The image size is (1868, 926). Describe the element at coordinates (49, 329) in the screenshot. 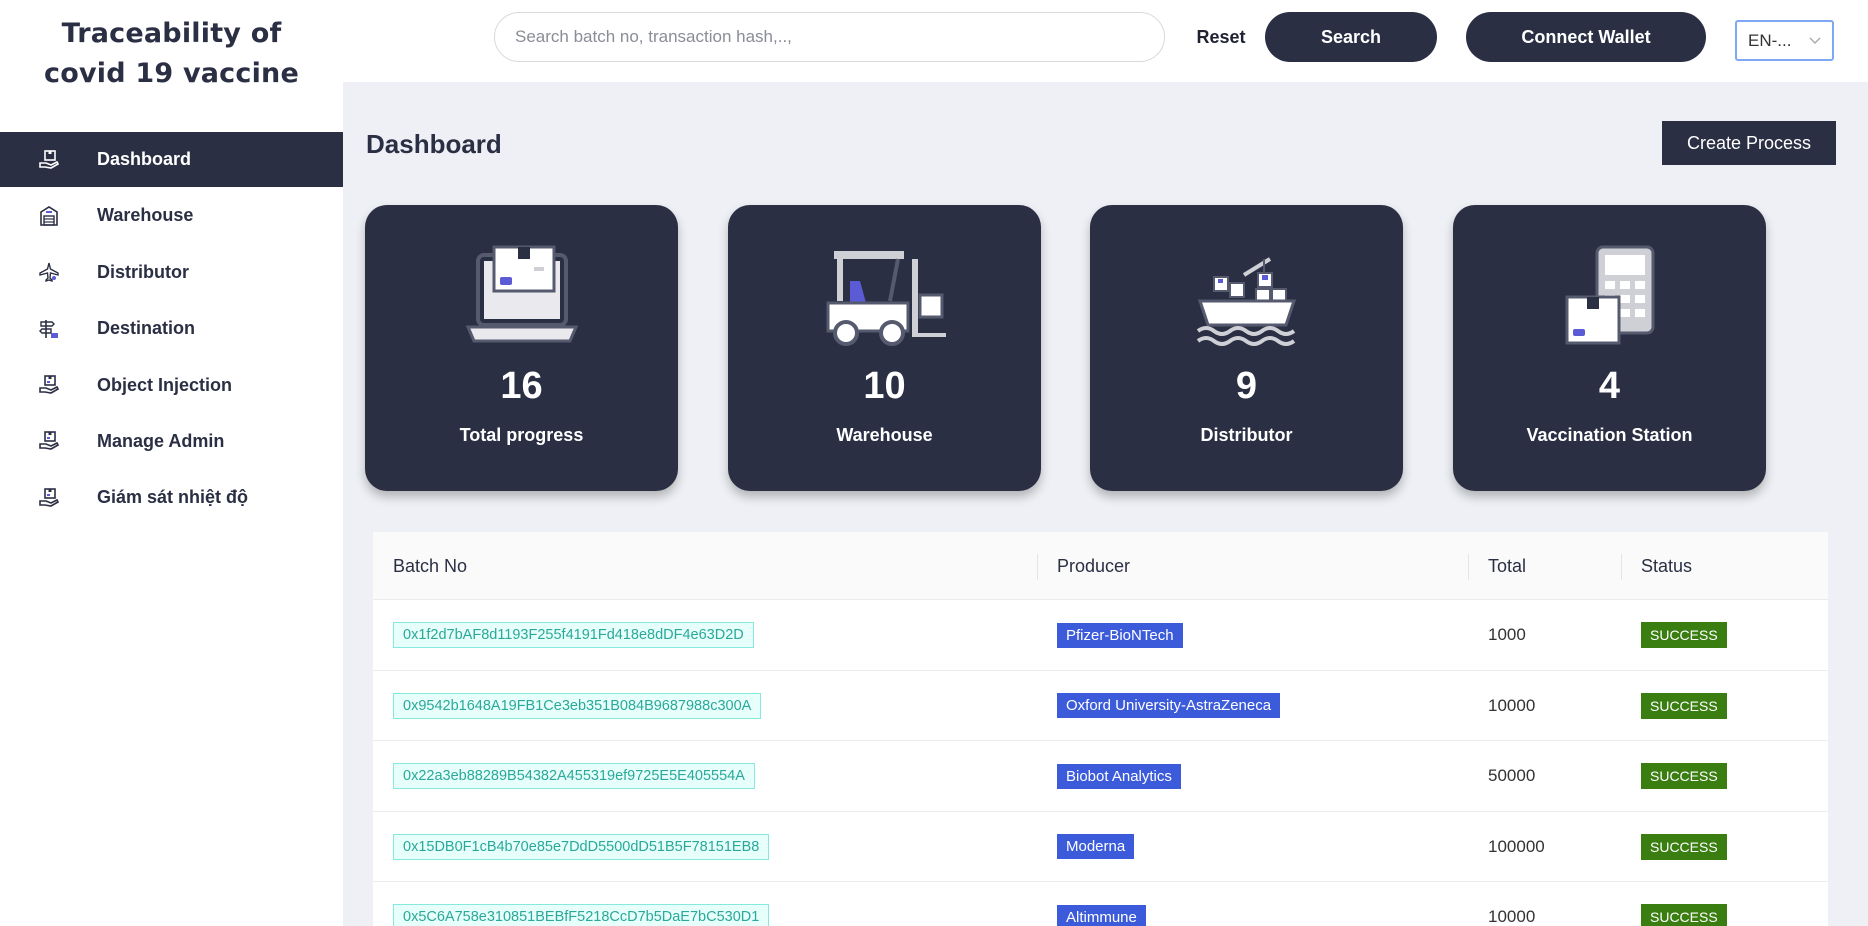

I see `signpost-icon` at that location.